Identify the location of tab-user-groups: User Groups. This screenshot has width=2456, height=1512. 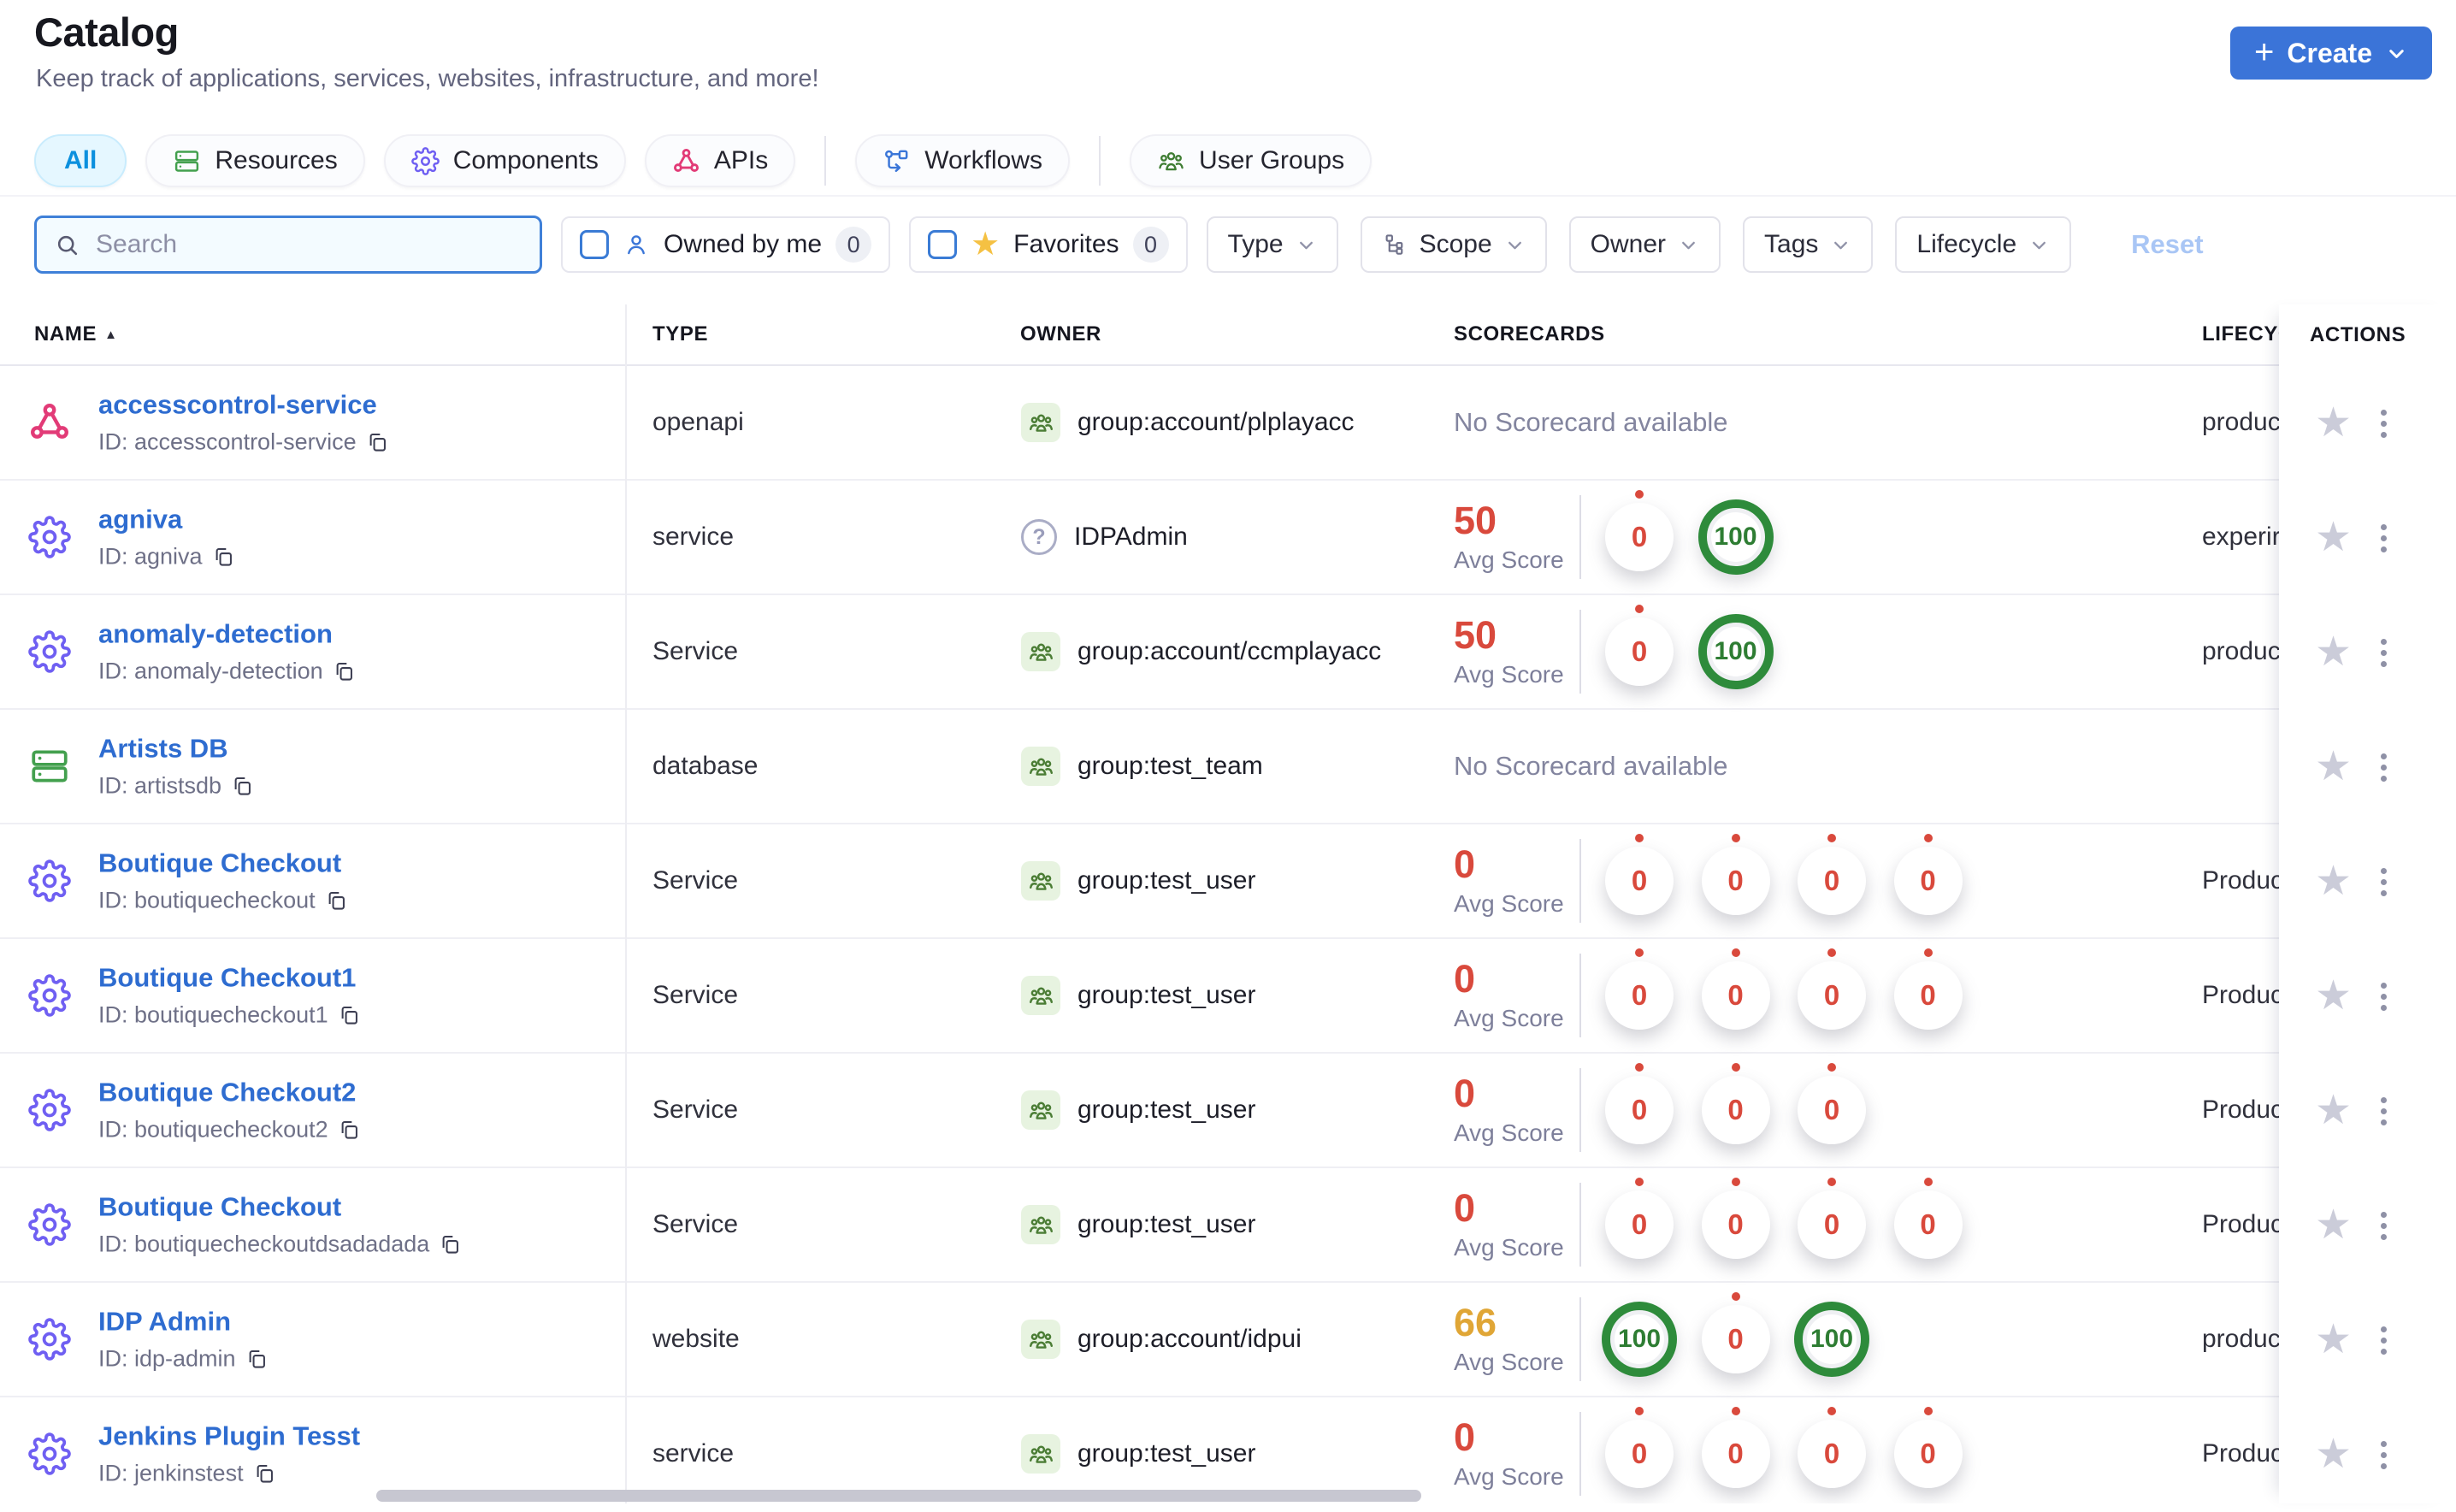
(1251, 160).